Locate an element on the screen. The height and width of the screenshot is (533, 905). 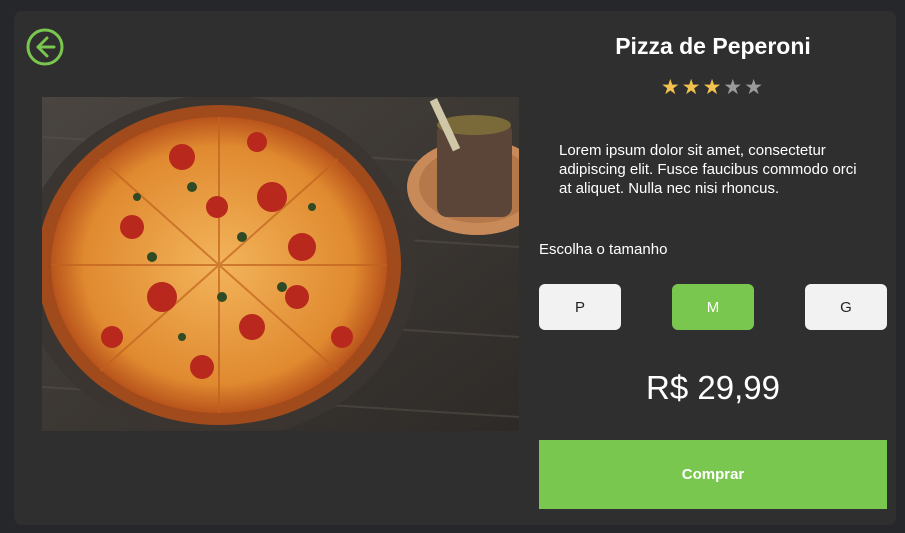
size-button-label: G is located at coordinates (846, 307).